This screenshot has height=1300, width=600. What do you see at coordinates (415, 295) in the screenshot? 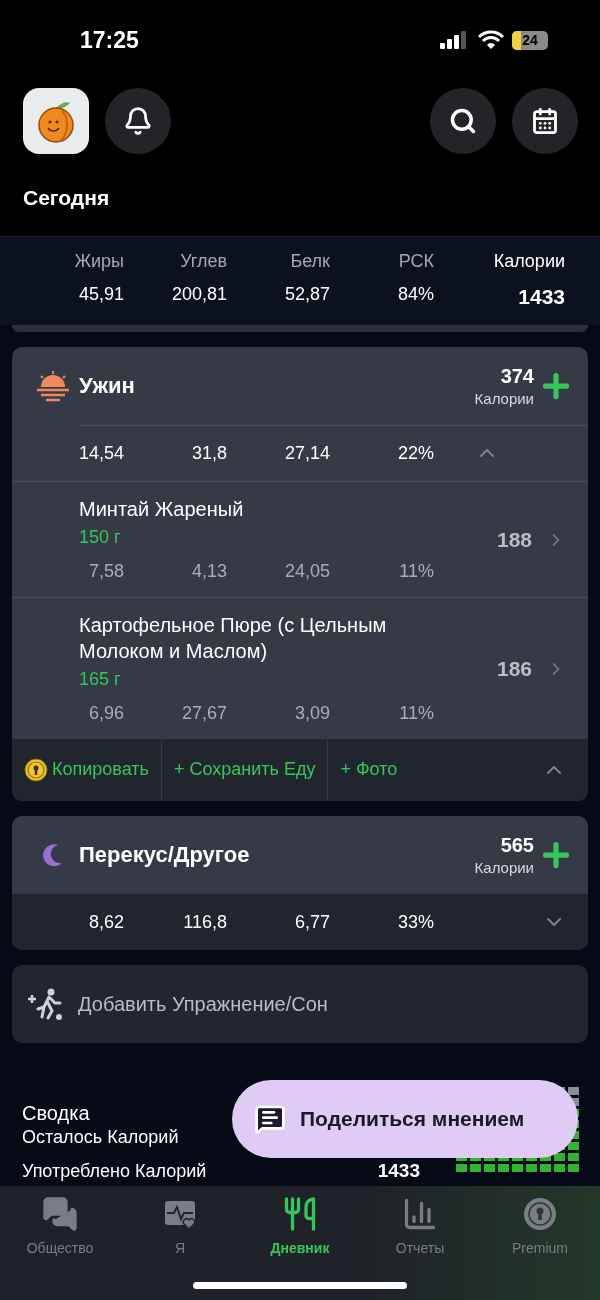
I see `totals-value: 84%` at bounding box center [415, 295].